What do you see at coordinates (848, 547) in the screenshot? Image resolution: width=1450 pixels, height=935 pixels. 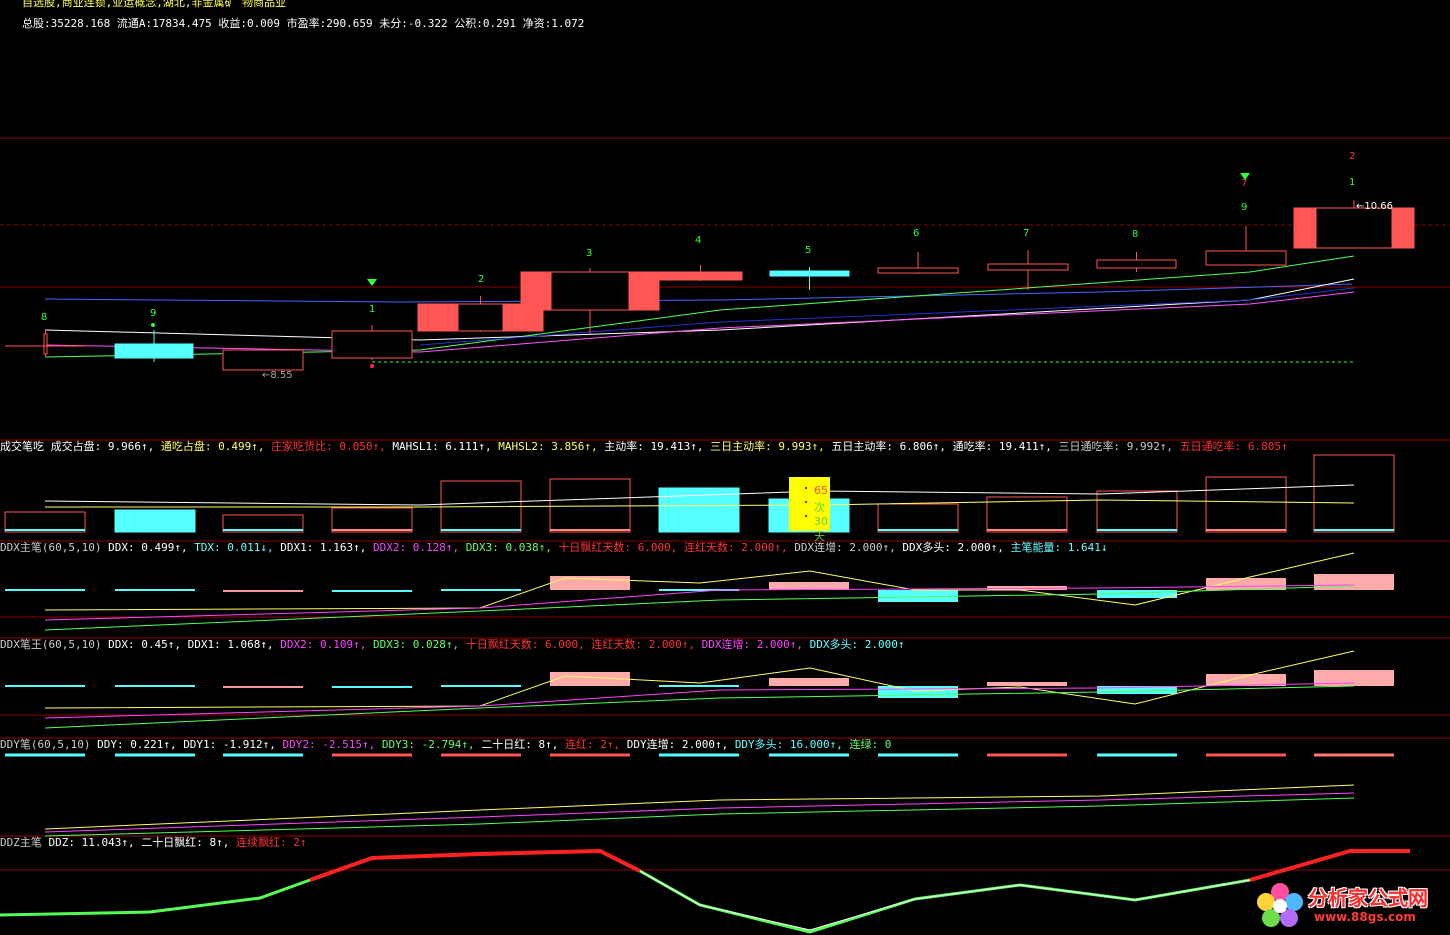 I see `ddx-main-value-8: DDX连增: 2.000↑,` at bounding box center [848, 547].